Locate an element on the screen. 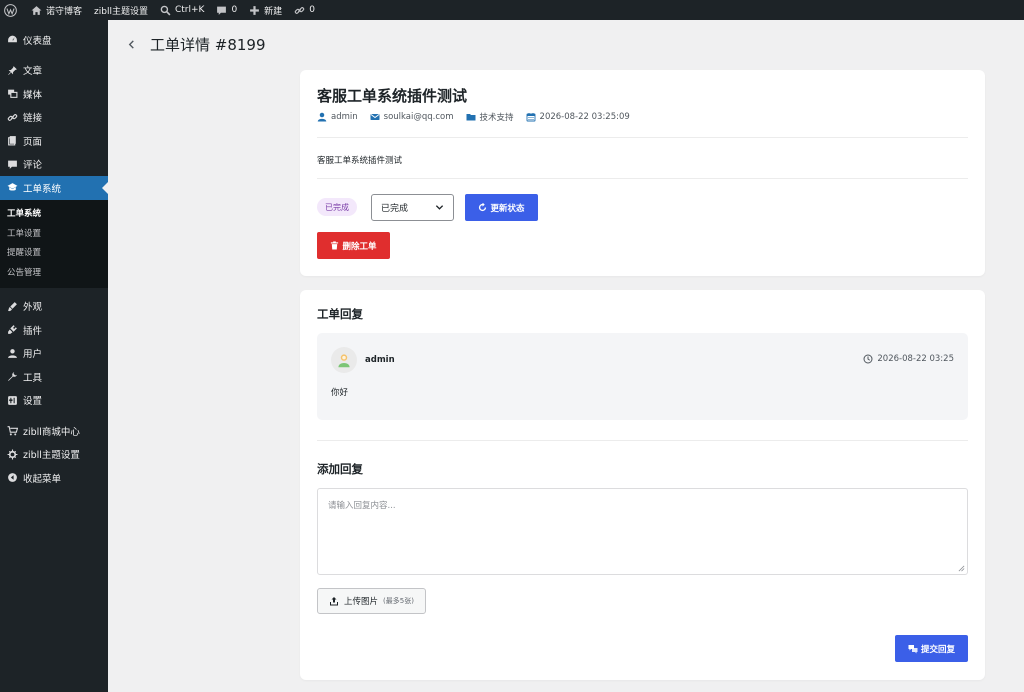 The height and width of the screenshot is (692, 1024). menu-users: 用户 is located at coordinates (54, 354).